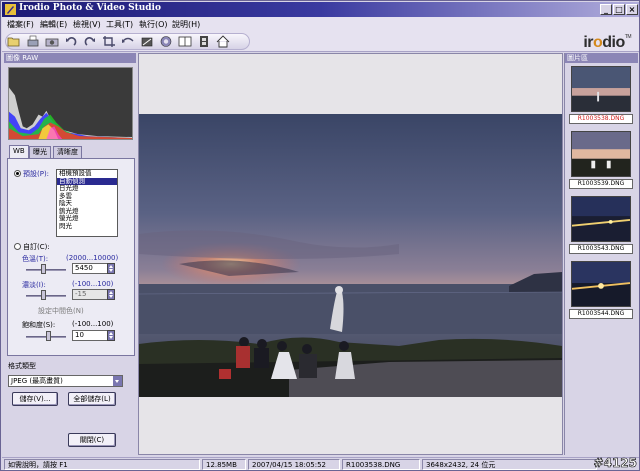 This screenshot has width=640, height=471. Describe the element at coordinates (381, 464) in the screenshot. I see `status-file-name: R1003538.DNG` at that location.